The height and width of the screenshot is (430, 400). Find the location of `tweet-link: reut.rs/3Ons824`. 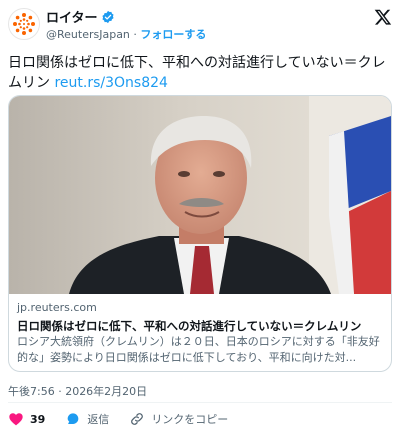

tweet-link: reut.rs/3Ons824 is located at coordinates (110, 83).